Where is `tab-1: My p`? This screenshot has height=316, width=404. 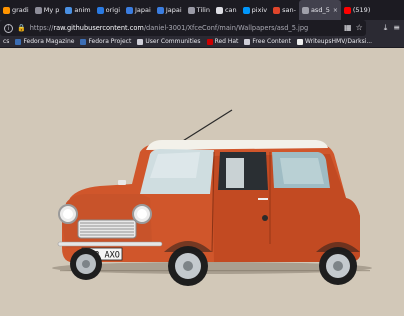
tab-1: My p is located at coordinates (47, 10).